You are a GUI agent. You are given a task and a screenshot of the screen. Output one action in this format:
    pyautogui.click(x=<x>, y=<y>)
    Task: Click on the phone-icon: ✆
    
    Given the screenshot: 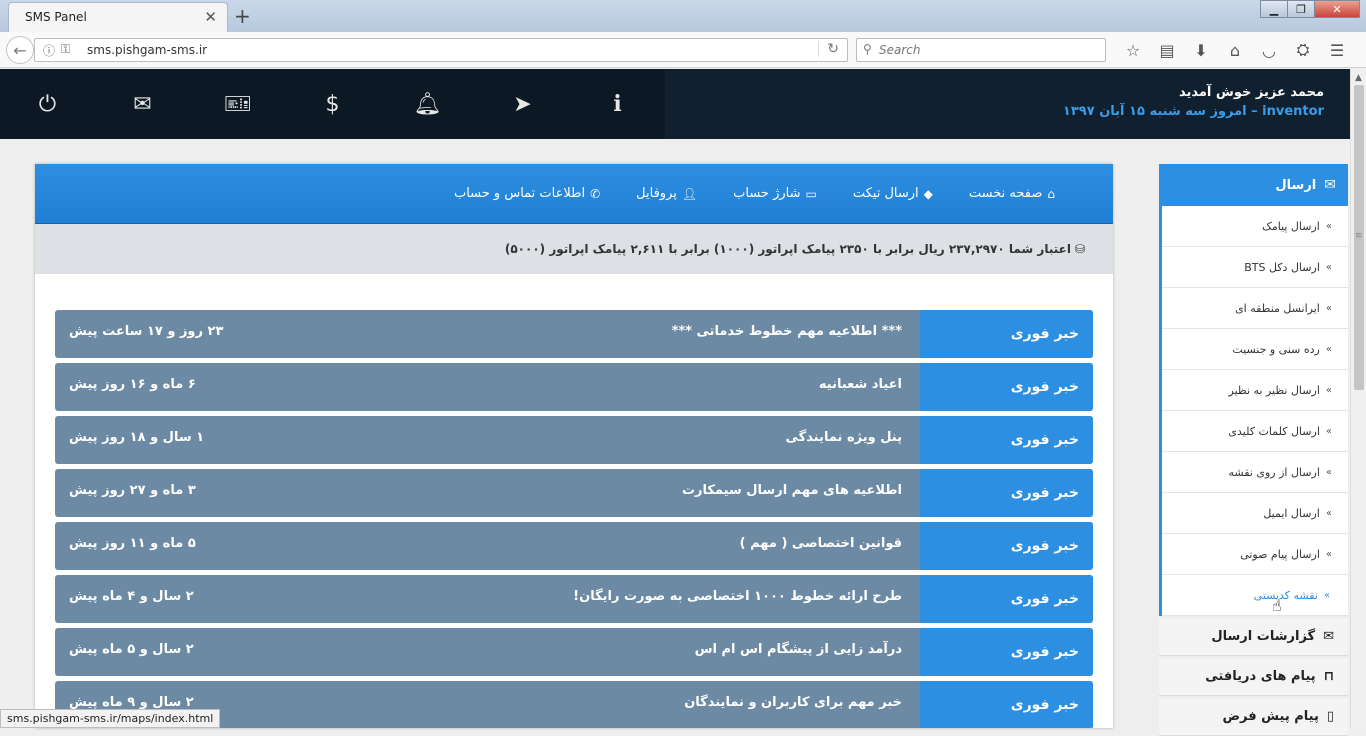 What is the action you would take?
    pyautogui.click(x=595, y=193)
    